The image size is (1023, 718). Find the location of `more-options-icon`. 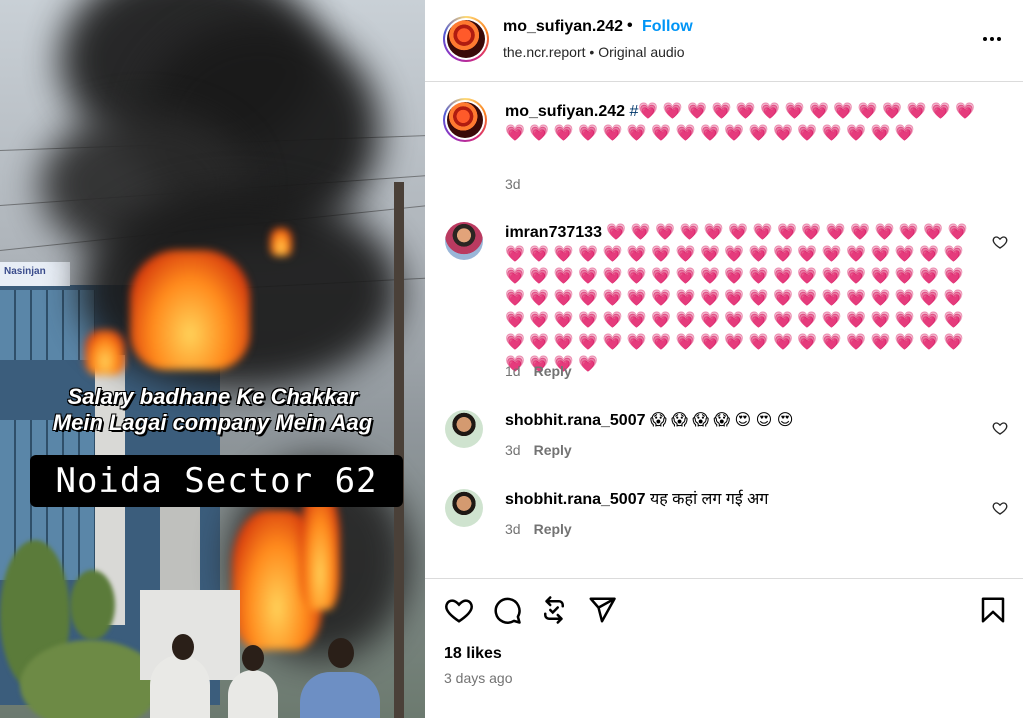

more-options-icon is located at coordinates (992, 39).